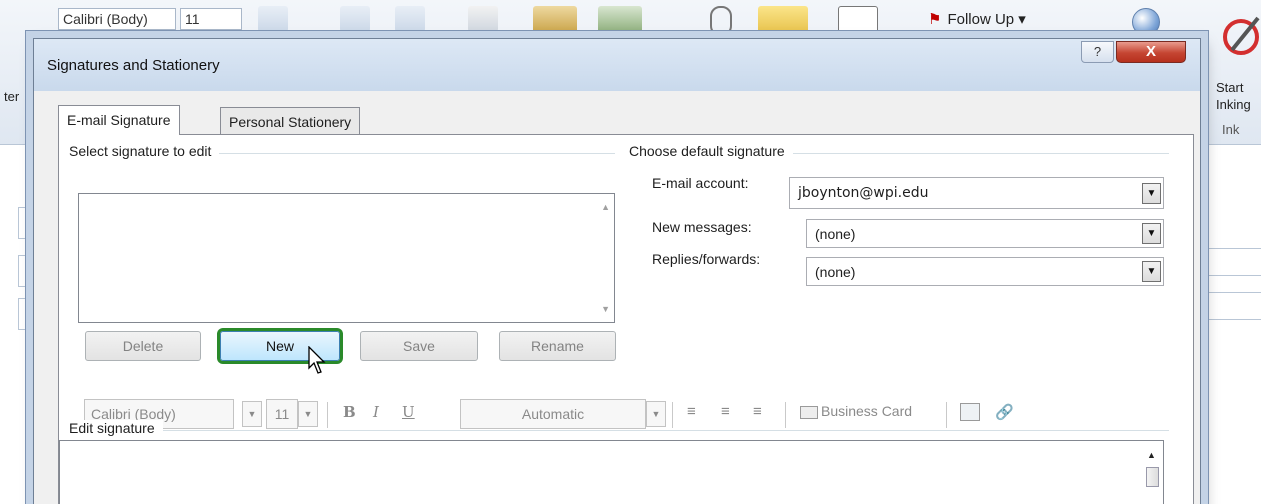 The height and width of the screenshot is (504, 1261). Describe the element at coordinates (273, 19) in the screenshot. I see `grow-font-icon` at that location.